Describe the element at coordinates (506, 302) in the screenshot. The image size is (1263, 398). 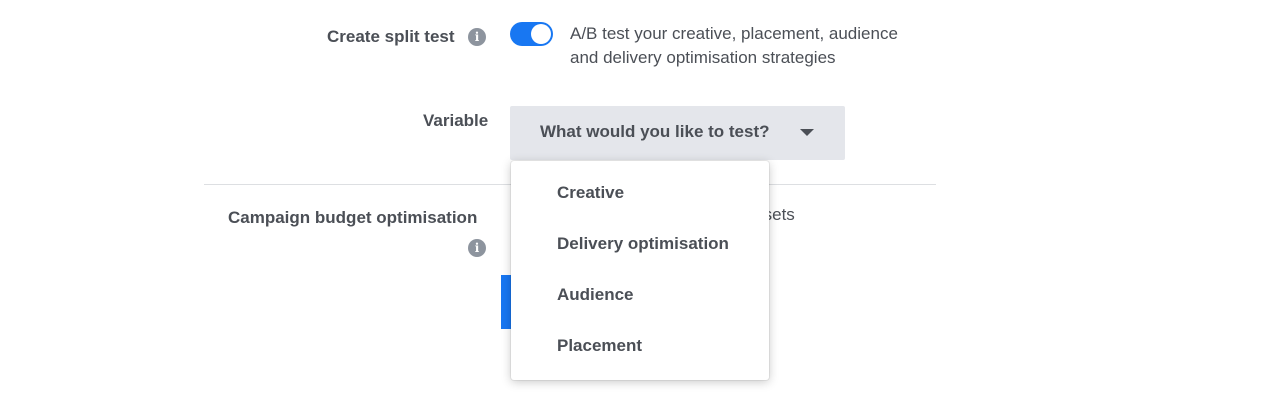
I see `budget-toggle-partial` at that location.